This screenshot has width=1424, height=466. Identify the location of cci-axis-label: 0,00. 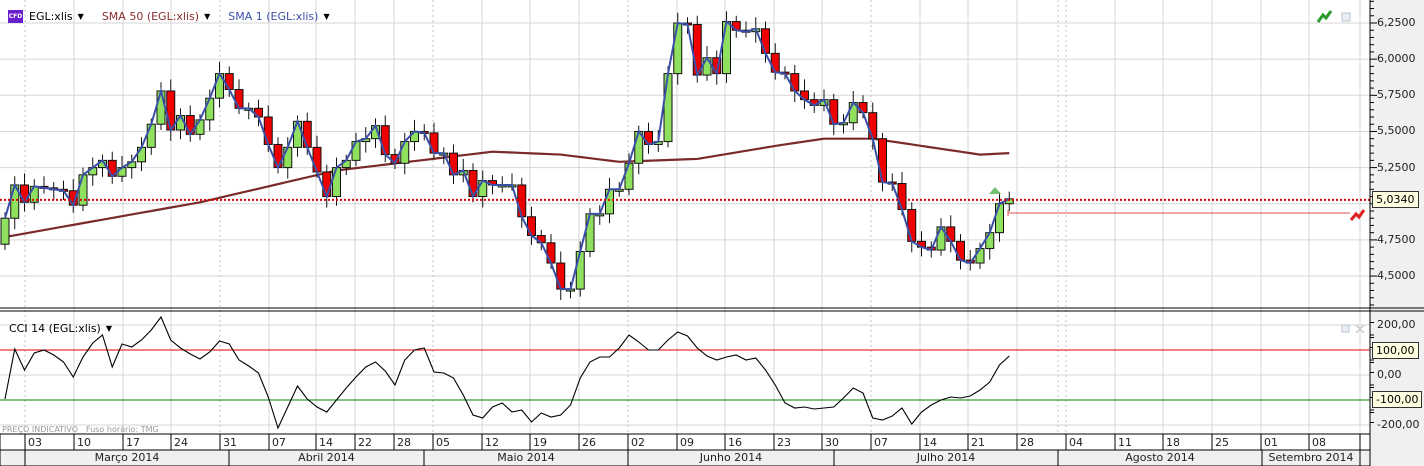
(1389, 374).